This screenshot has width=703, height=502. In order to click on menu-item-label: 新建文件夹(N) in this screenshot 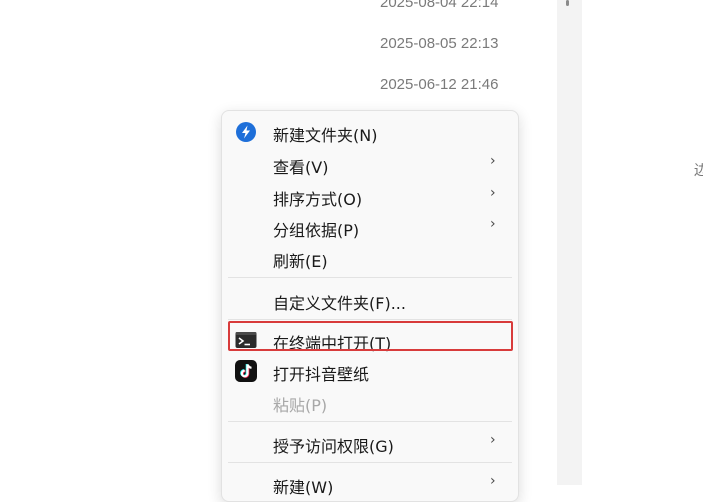, I will do `click(325, 135)`.